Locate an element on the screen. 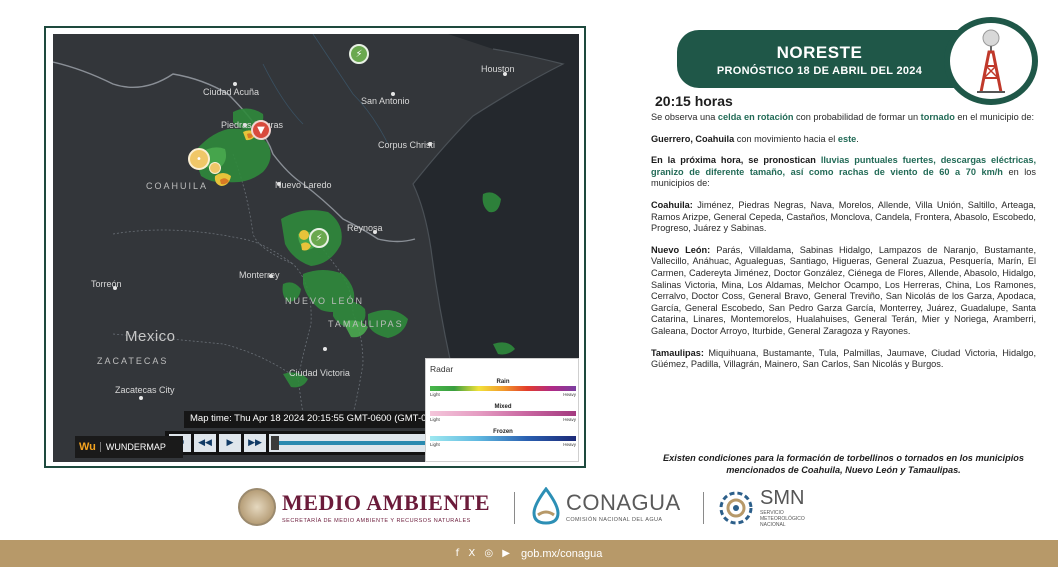  hail-marker: • is located at coordinates (199, 159).